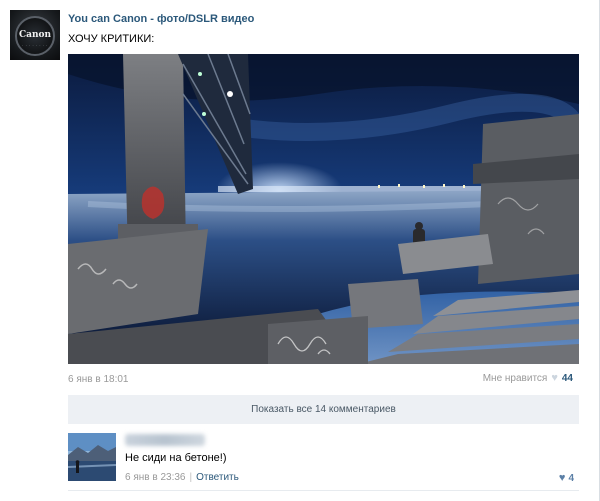 The image size is (600, 501). I want to click on comment-author-name-blurred, so click(165, 440).